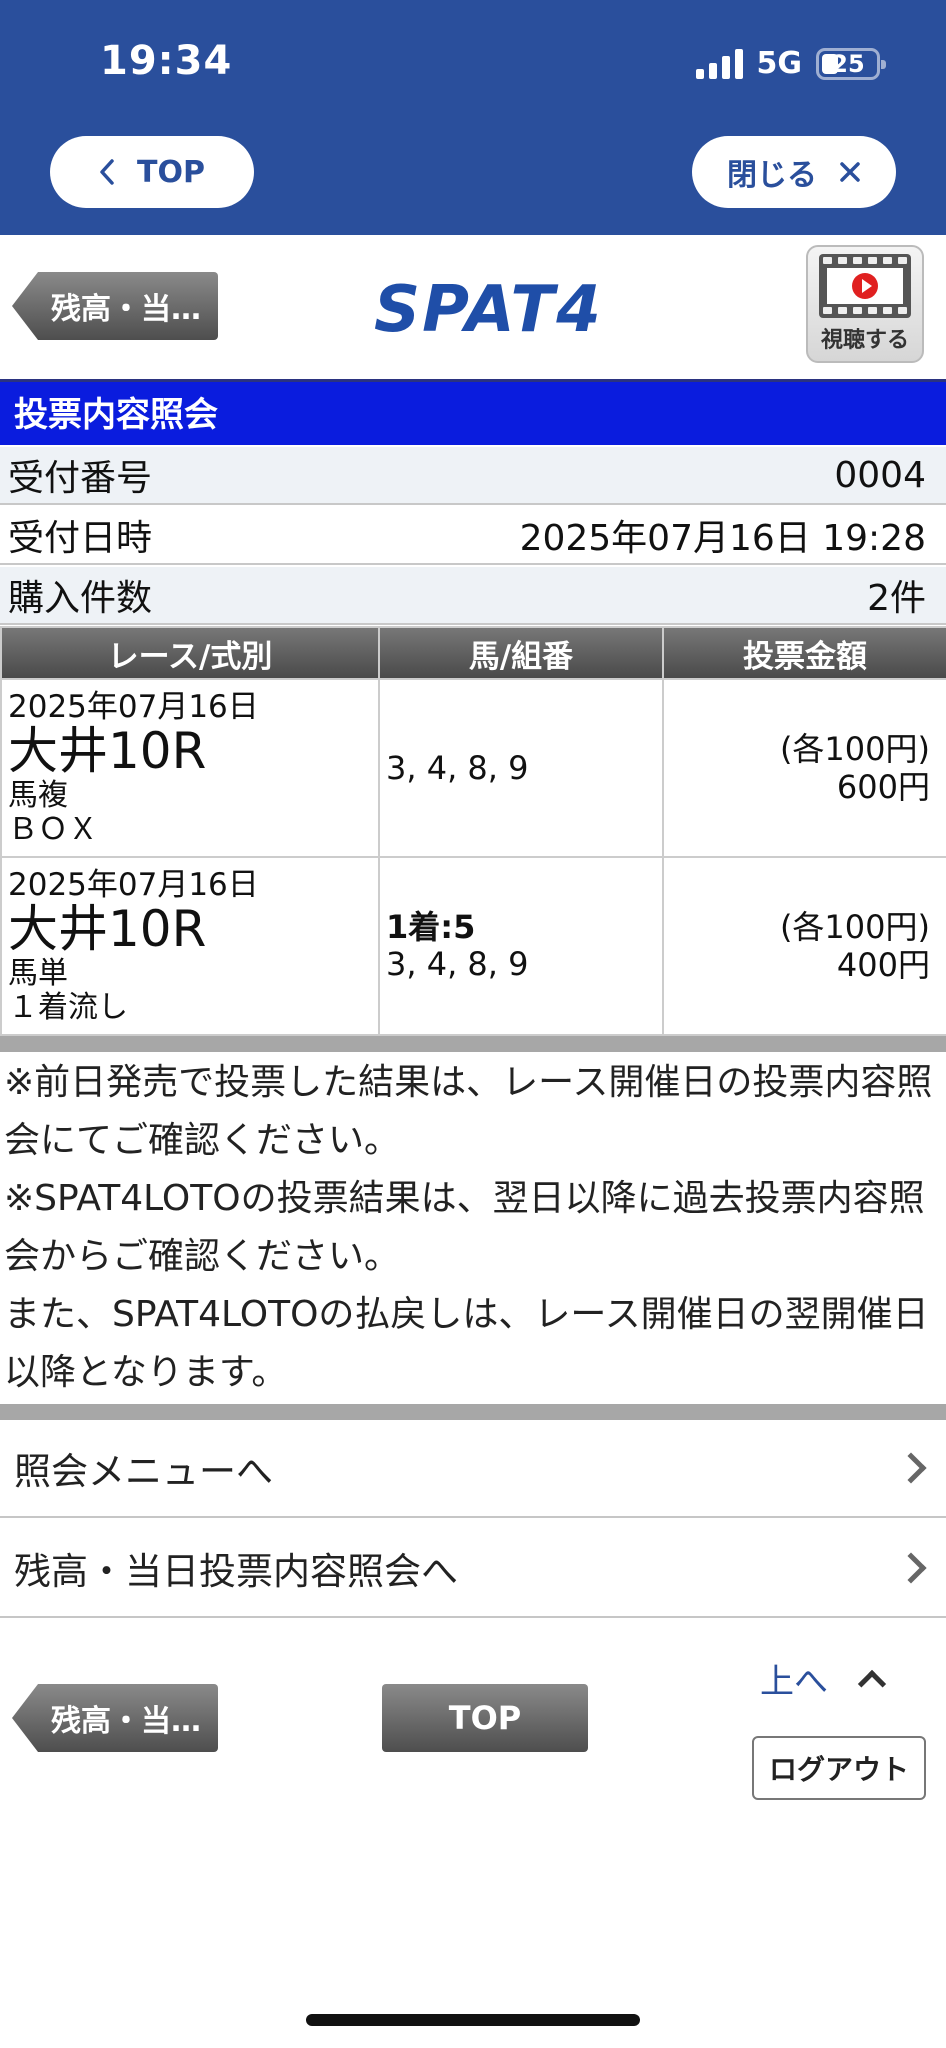 Image resolution: width=946 pixels, height=2048 pixels. I want to click on scroll-up-link: 上へ, so click(823, 1678).